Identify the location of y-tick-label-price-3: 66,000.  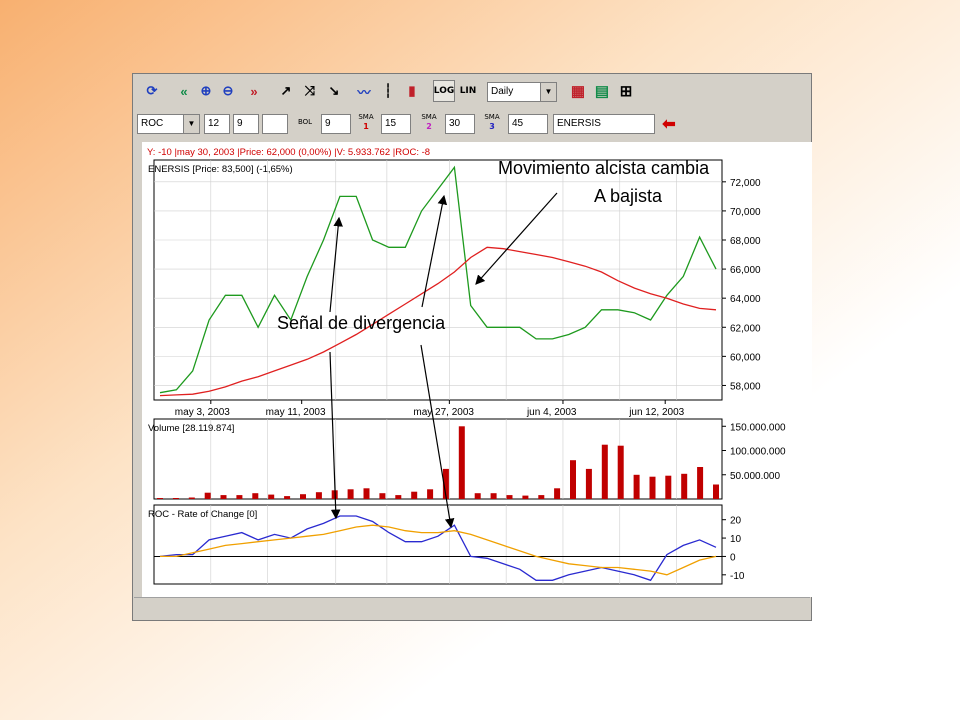
(745, 270).